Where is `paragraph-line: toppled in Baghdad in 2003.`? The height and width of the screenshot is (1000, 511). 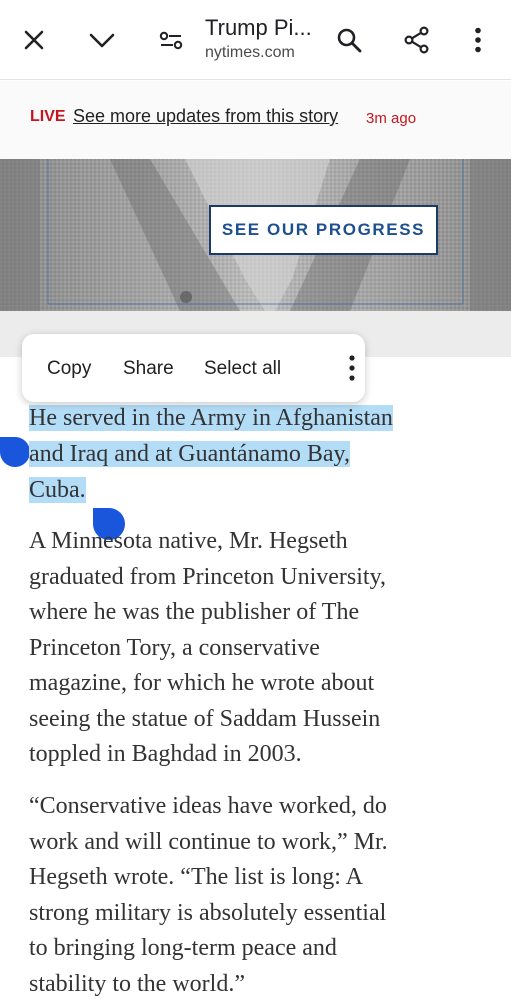 paragraph-line: toppled in Baghdad in 2003. is located at coordinates (165, 754).